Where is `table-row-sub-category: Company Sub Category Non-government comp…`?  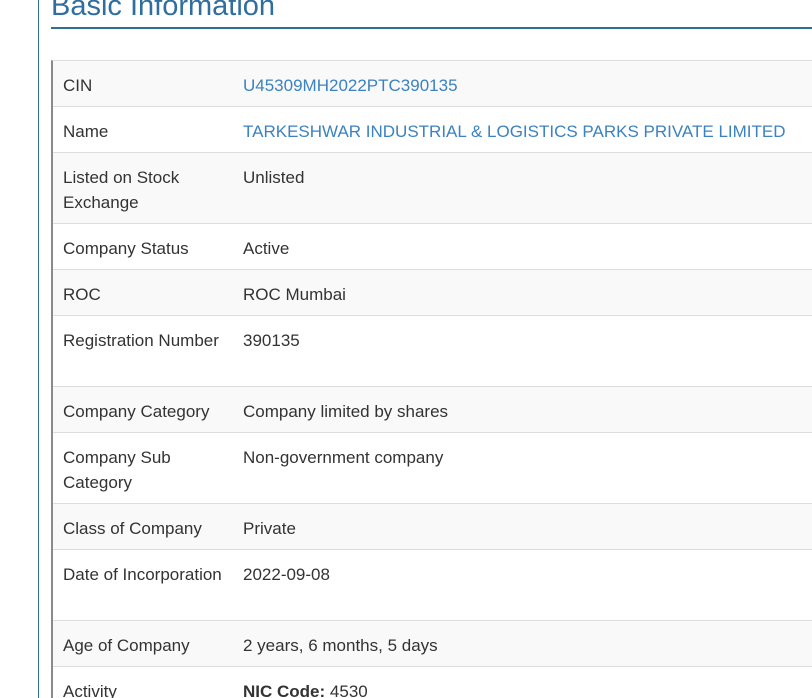 table-row-sub-category: Company Sub Category Non-government comp… is located at coordinates (432, 468).